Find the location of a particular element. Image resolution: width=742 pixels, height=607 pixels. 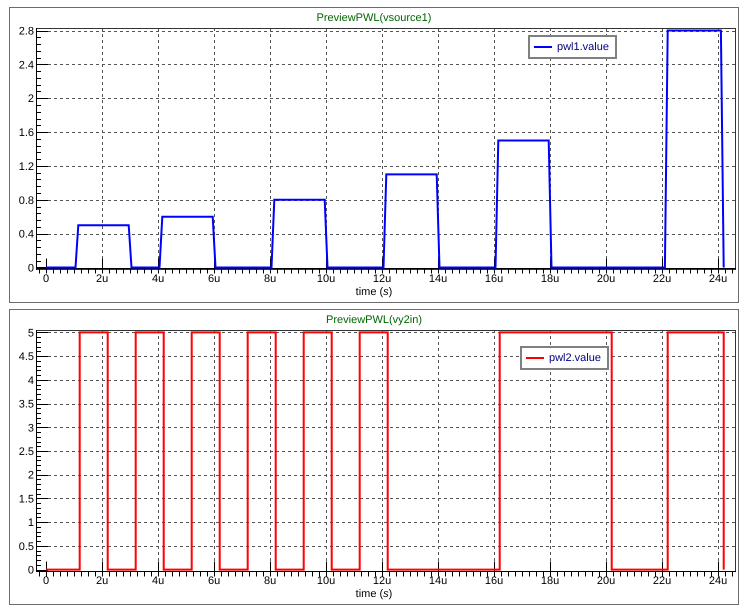

tick-label: 1.5 is located at coordinates (26, 499).